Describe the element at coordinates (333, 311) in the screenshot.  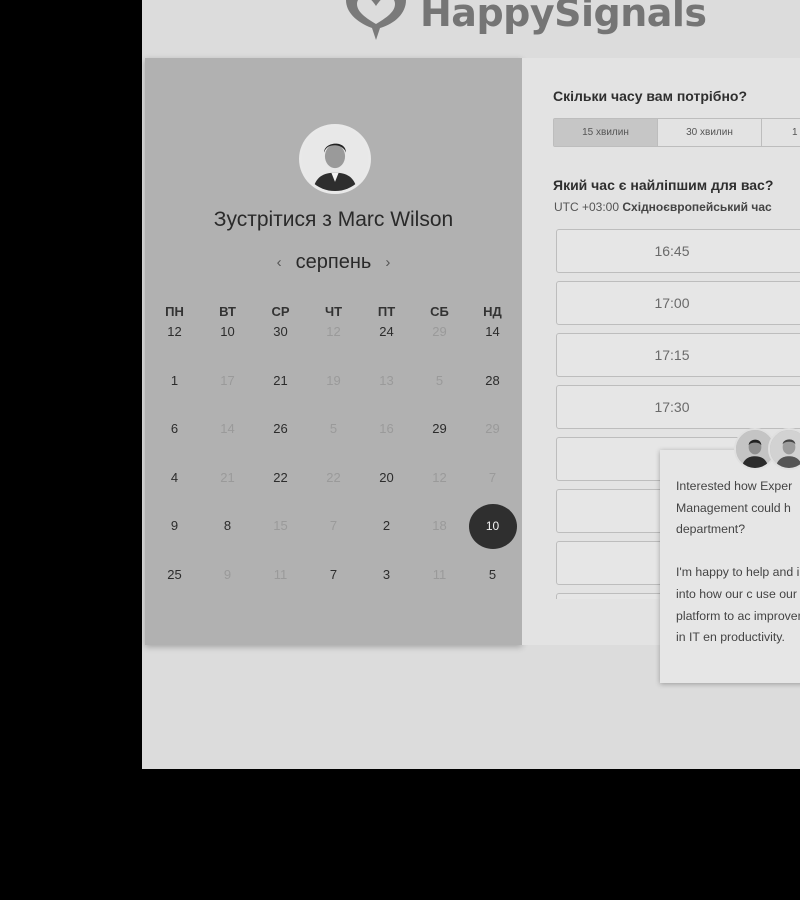
I see `weekday-label: ЧТ` at that location.